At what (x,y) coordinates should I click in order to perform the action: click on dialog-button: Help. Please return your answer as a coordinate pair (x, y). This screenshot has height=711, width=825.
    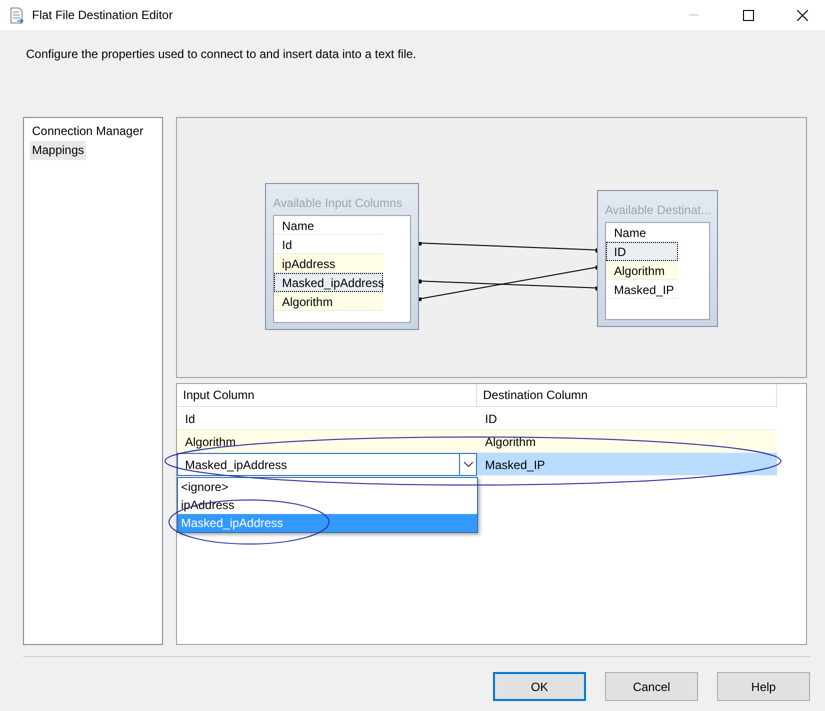
    Looking at the image, I should click on (763, 686).